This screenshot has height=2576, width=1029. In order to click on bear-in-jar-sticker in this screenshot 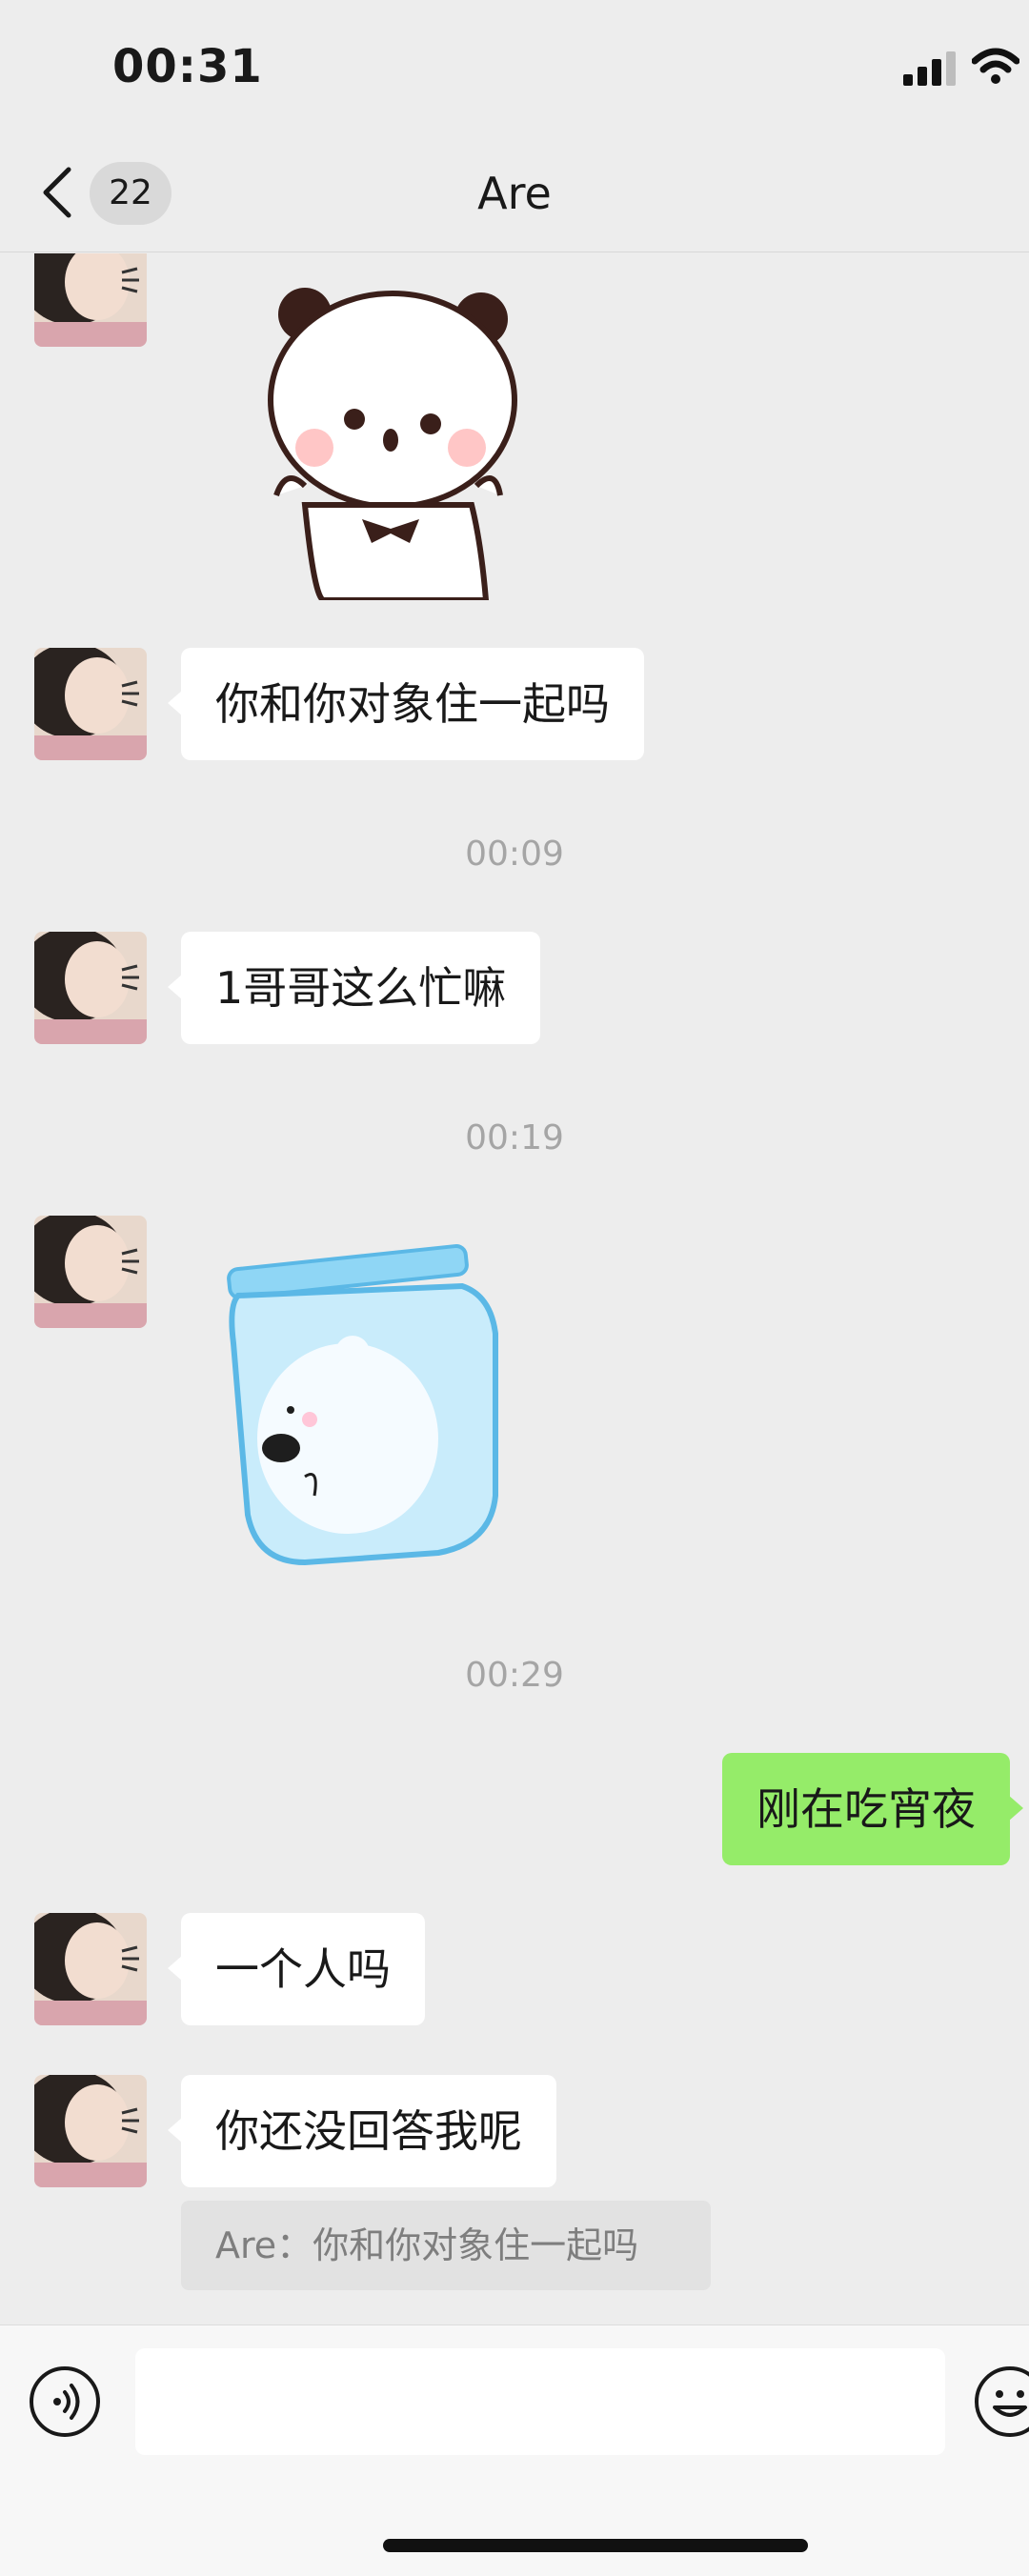, I will do `click(366, 1401)`.